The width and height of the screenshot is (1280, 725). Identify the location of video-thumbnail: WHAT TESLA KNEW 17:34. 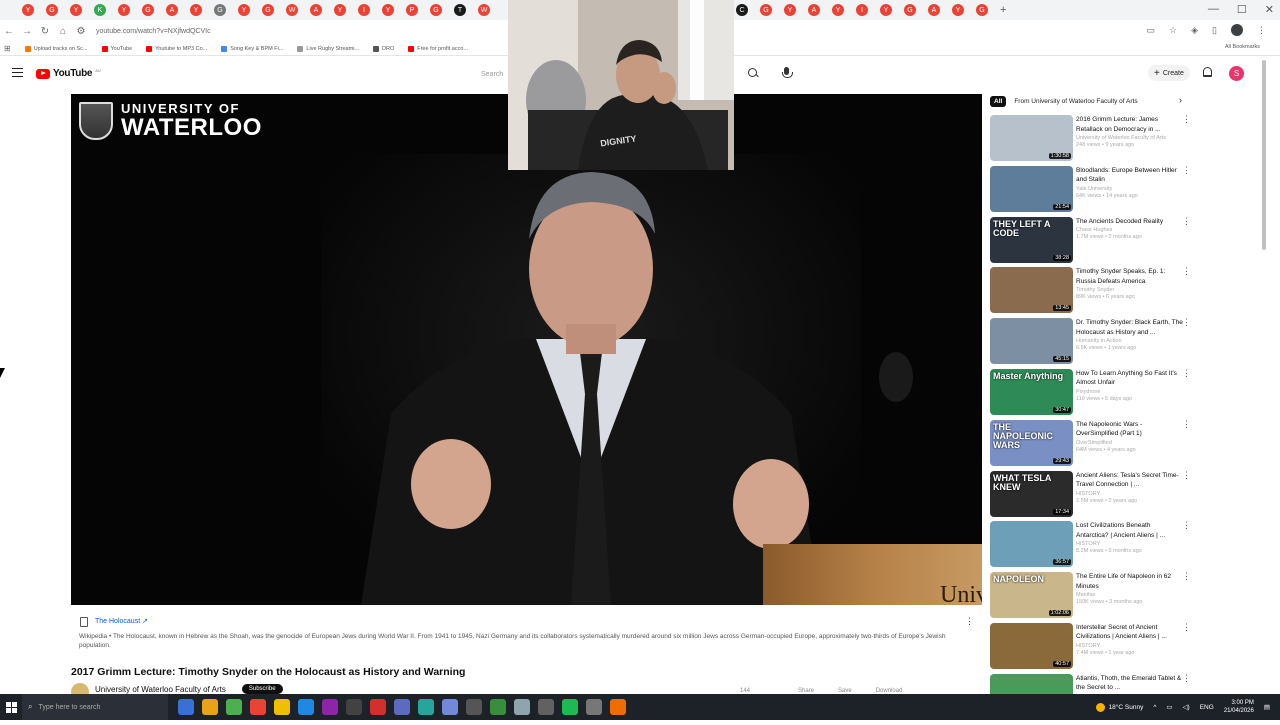
(1031, 493).